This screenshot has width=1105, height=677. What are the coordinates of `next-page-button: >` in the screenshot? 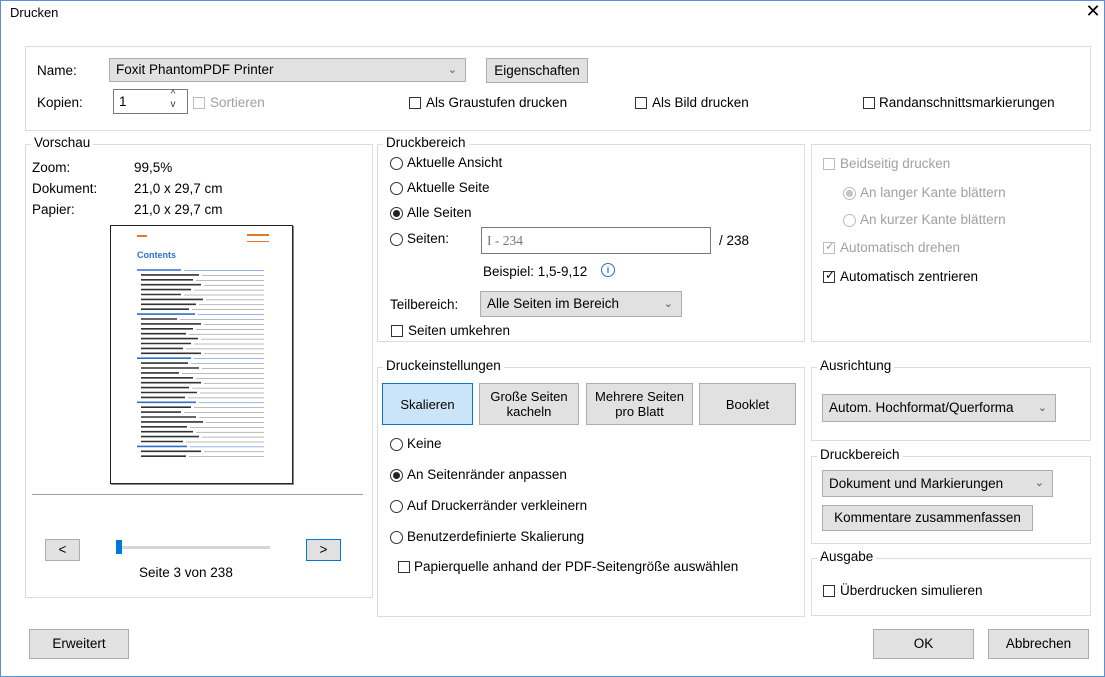 It's located at (323, 550).